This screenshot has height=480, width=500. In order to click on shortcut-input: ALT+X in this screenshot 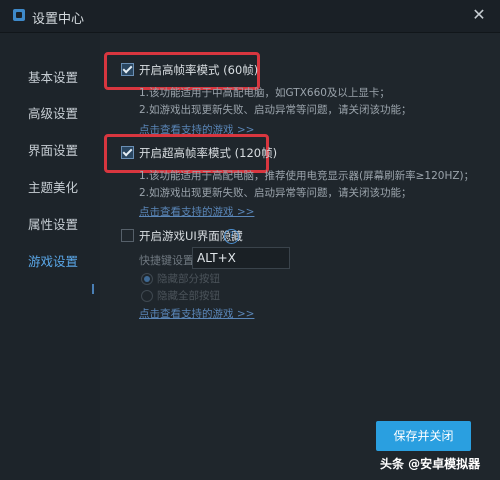, I will do `click(241, 258)`.